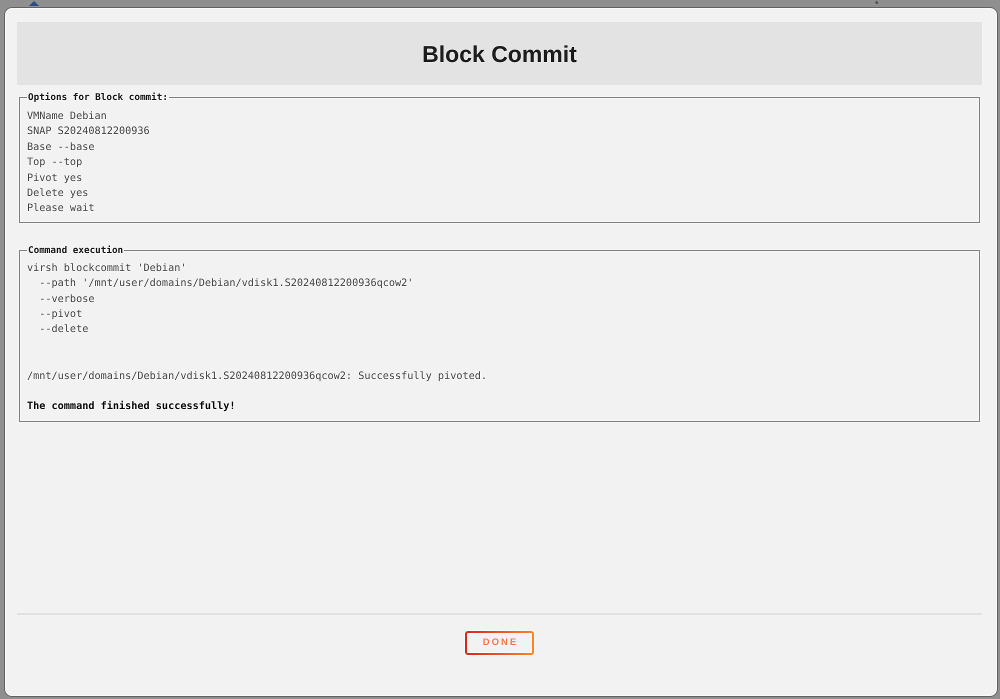 The image size is (1000, 699). What do you see at coordinates (60, 147) in the screenshot?
I see `option-line: Base --base` at bounding box center [60, 147].